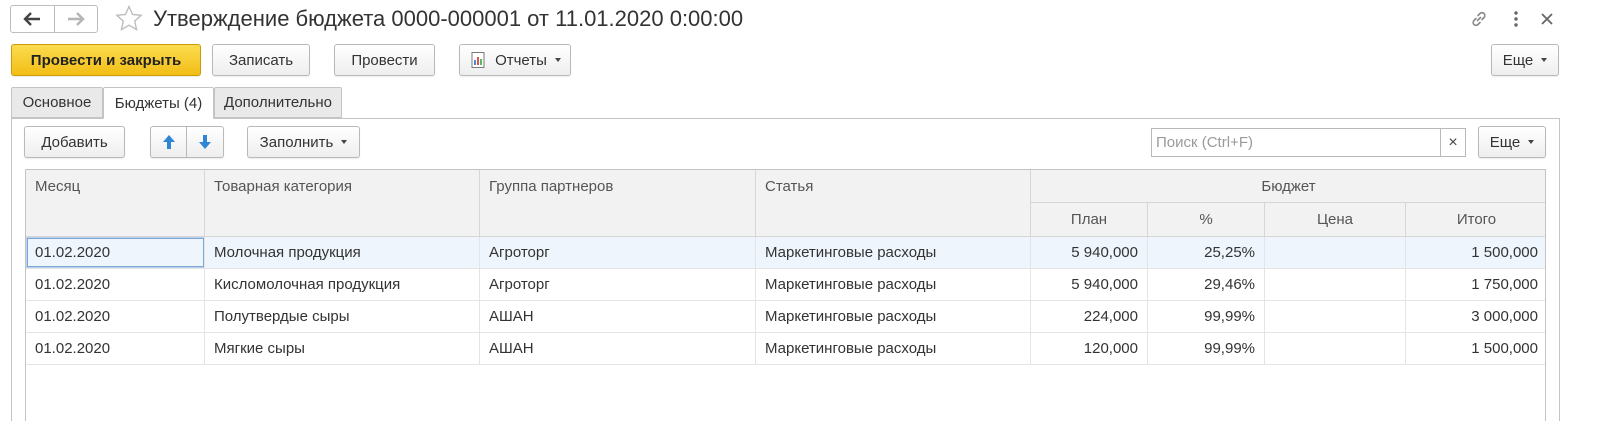 The image size is (1622, 421). What do you see at coordinates (1547, 19) in the screenshot?
I see `close-icon` at bounding box center [1547, 19].